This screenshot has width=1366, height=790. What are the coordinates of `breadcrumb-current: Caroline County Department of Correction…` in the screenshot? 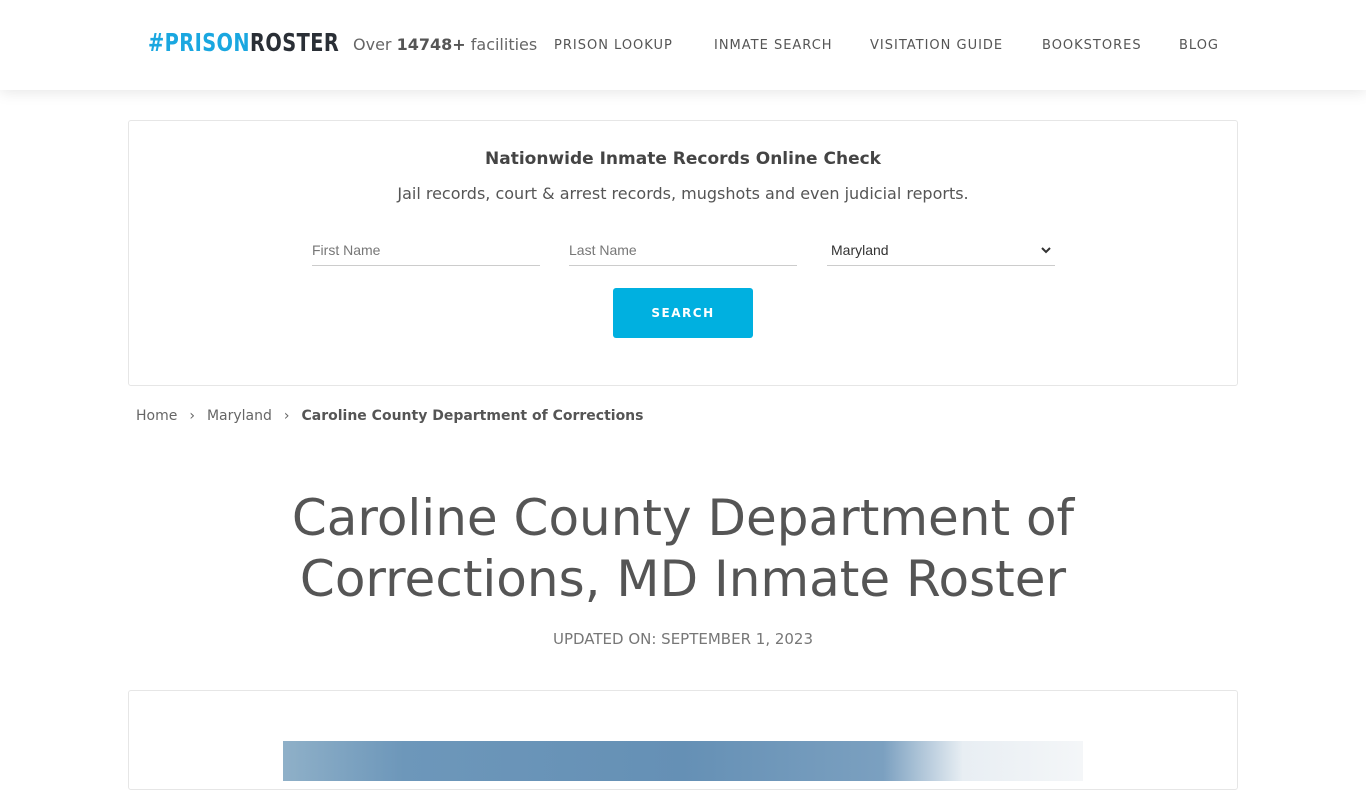 It's located at (472, 416).